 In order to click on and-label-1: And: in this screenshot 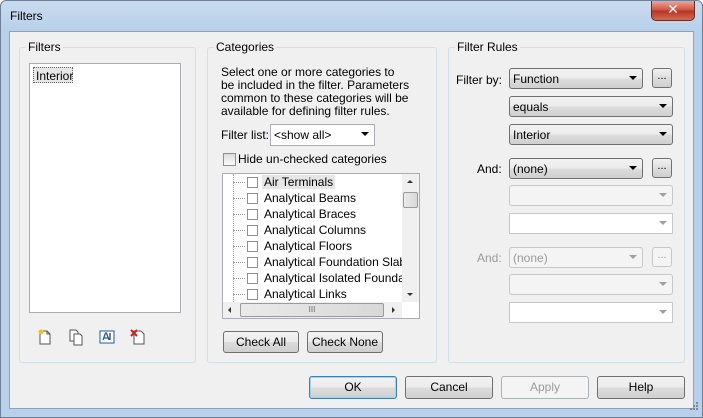, I will do `click(489, 169)`.